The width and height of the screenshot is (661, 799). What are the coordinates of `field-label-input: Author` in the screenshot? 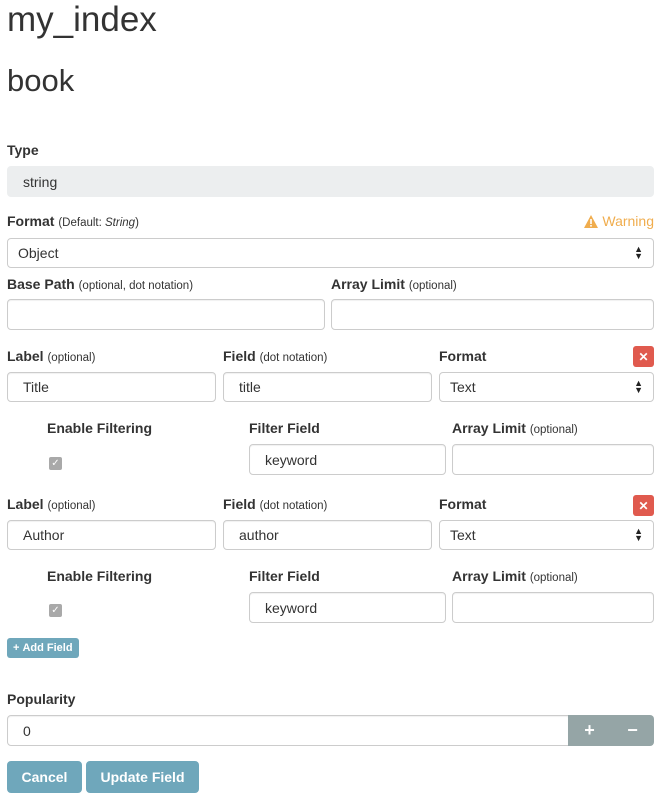 It's located at (111, 535).